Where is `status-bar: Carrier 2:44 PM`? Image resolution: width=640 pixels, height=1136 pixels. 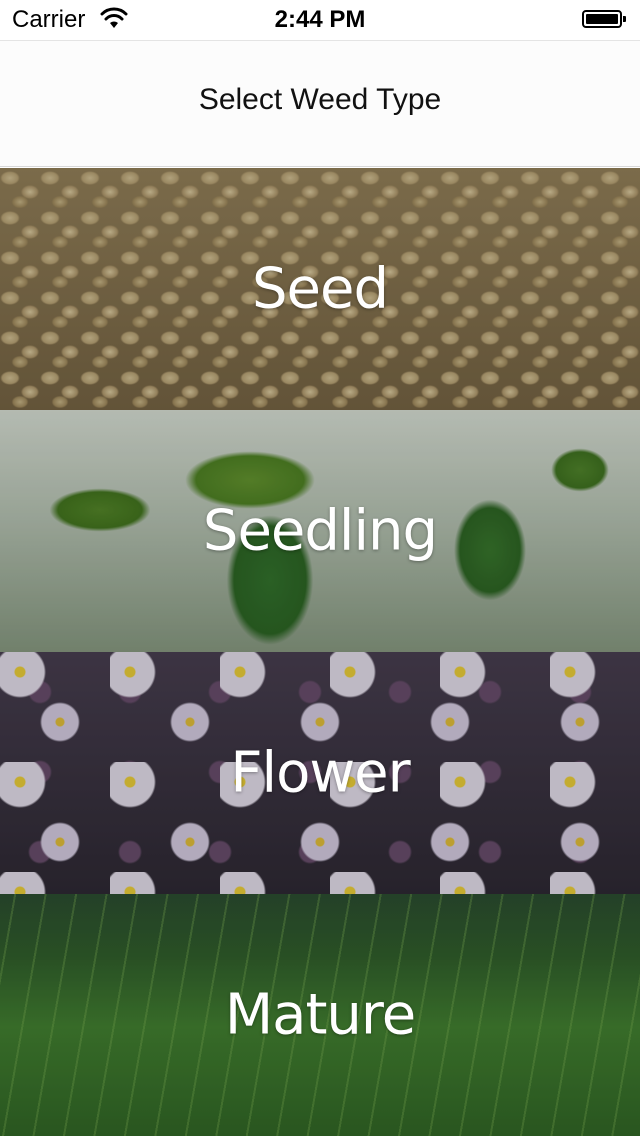
status-bar: Carrier 2:44 PM is located at coordinates (320, 20).